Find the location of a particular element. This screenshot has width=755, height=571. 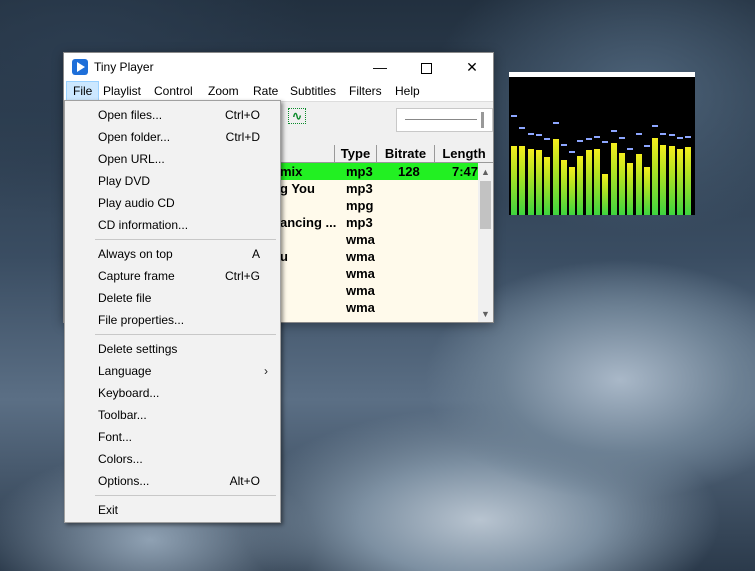

menu-item-delete-settings: Delete settings is located at coordinates (172, 349).